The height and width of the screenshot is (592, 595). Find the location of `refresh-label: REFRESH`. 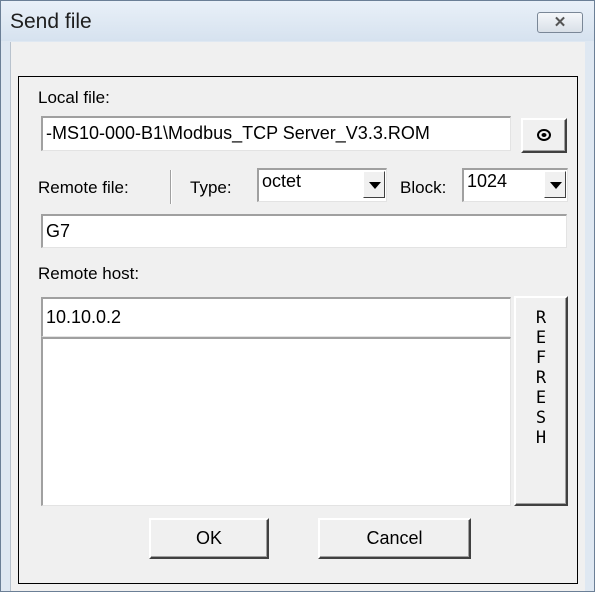

refresh-label: REFRESH is located at coordinates (541, 378).